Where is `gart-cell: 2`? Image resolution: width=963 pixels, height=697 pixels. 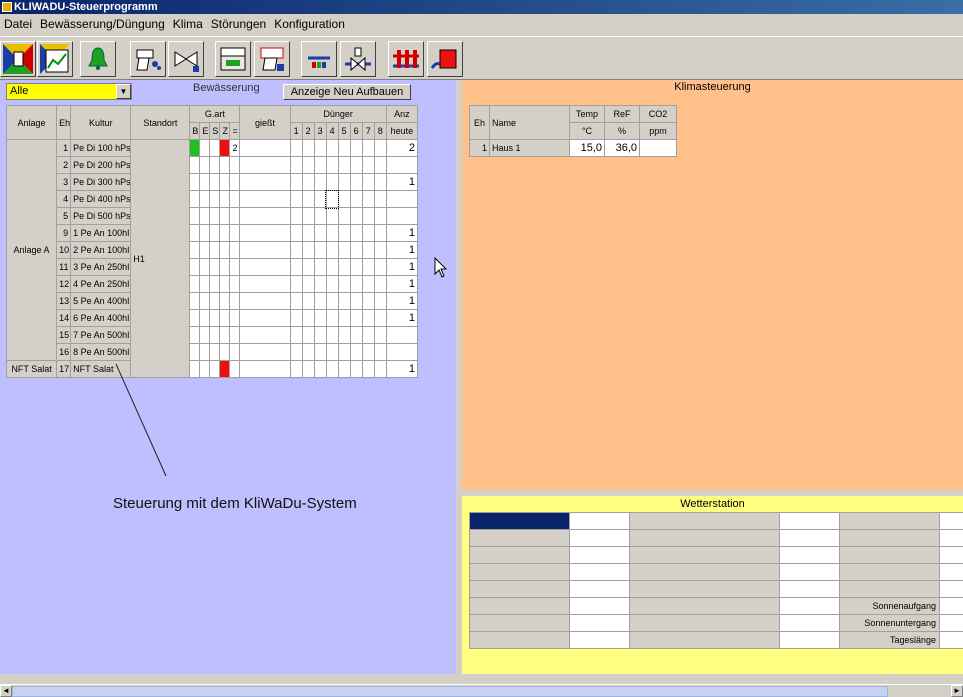 gart-cell: 2 is located at coordinates (235, 148).